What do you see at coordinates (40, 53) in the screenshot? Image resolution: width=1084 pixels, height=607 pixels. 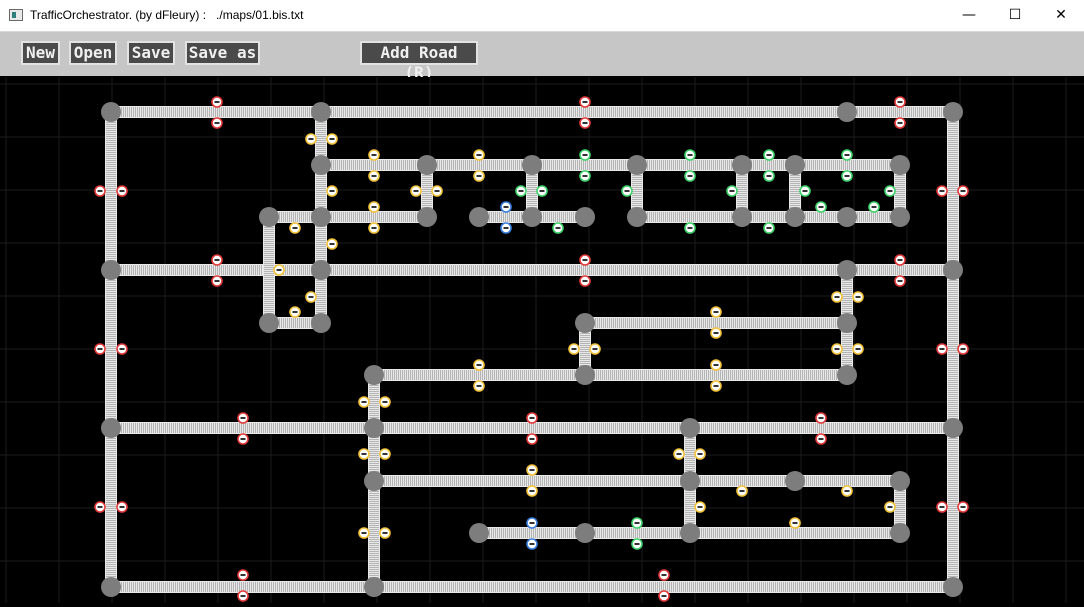 I see `new-button: New` at bounding box center [40, 53].